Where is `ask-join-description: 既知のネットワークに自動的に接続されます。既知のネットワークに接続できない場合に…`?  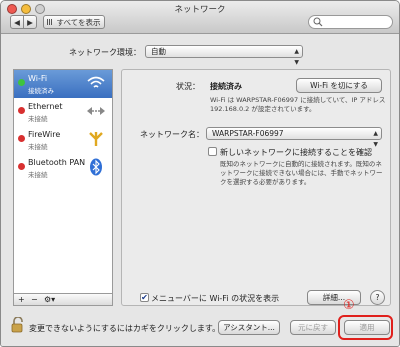 ask-join-description: 既知のネットワークに自動的に接続されます。既知のネットワークに接続できない場合に… is located at coordinates (301, 173).